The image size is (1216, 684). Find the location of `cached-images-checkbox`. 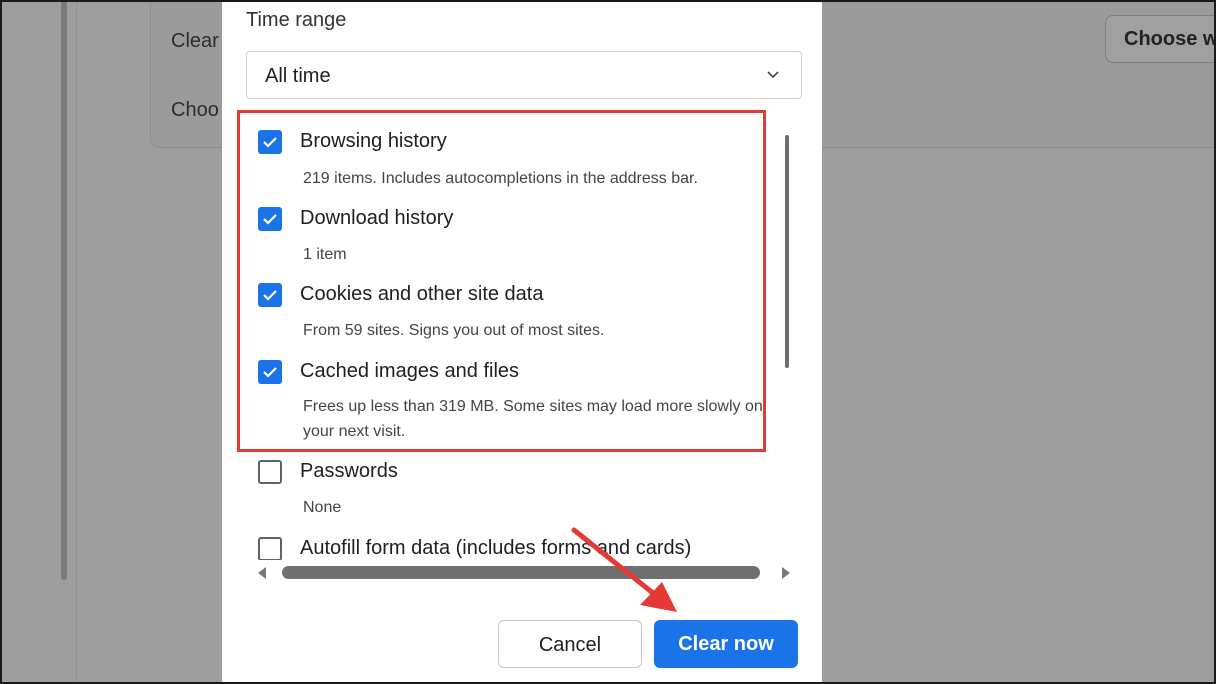

cached-images-checkbox is located at coordinates (270, 372).